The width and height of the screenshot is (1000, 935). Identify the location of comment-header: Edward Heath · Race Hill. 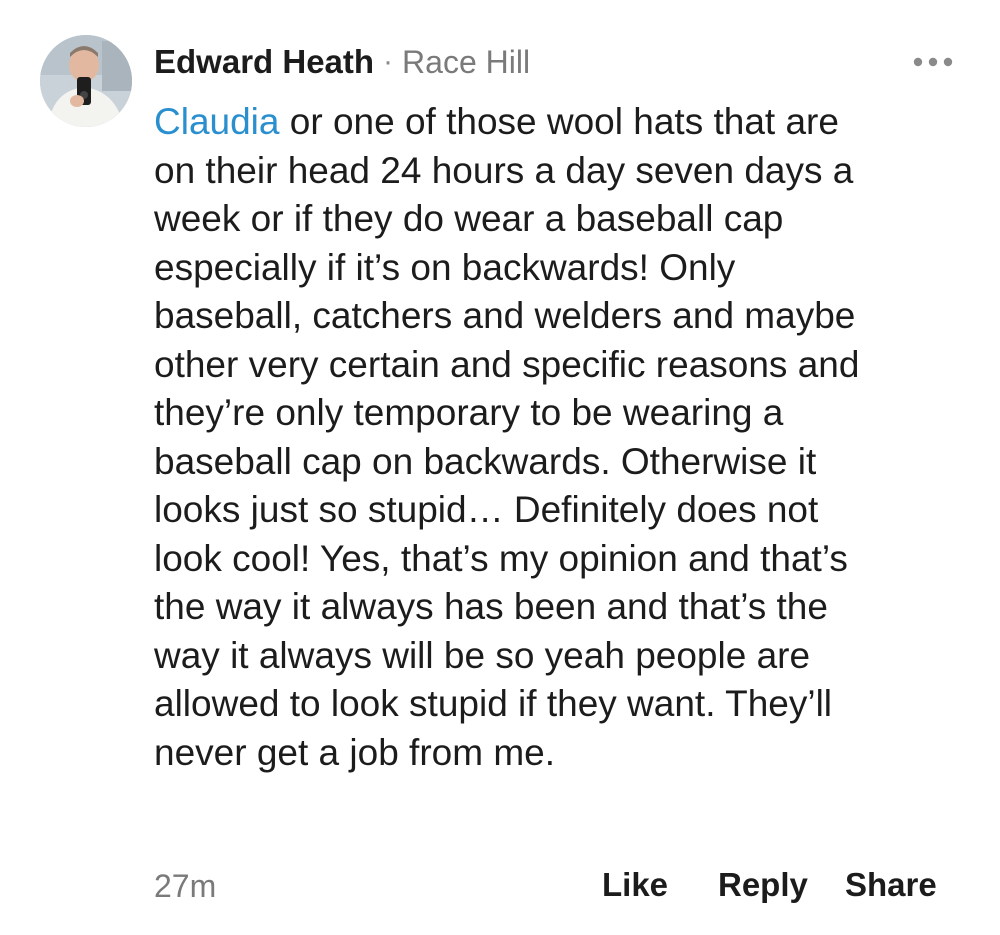
(342, 62).